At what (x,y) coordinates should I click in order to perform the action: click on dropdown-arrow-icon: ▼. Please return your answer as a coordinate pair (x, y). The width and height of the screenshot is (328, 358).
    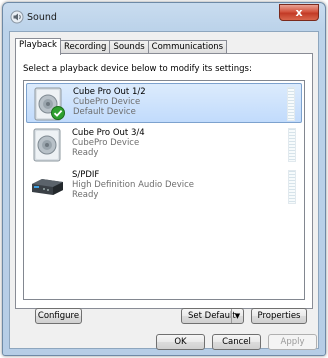
    Looking at the image, I should click on (237, 316).